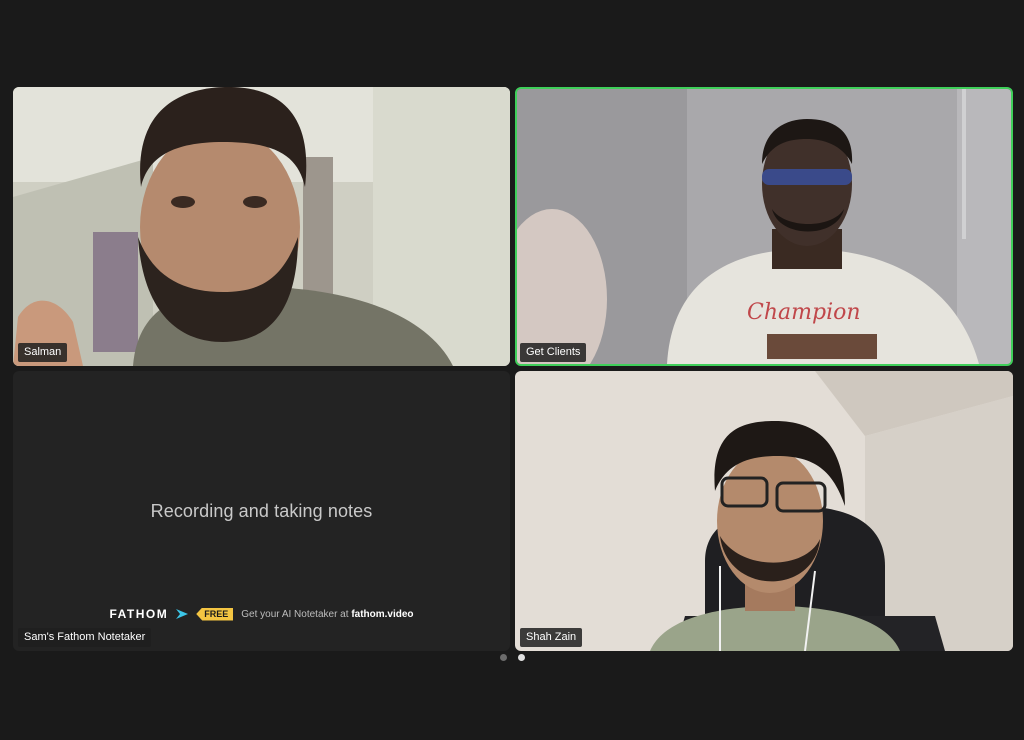 Image resolution: width=1024 pixels, height=740 pixels. What do you see at coordinates (43, 352) in the screenshot?
I see `participant-name-tag: Salman` at bounding box center [43, 352].